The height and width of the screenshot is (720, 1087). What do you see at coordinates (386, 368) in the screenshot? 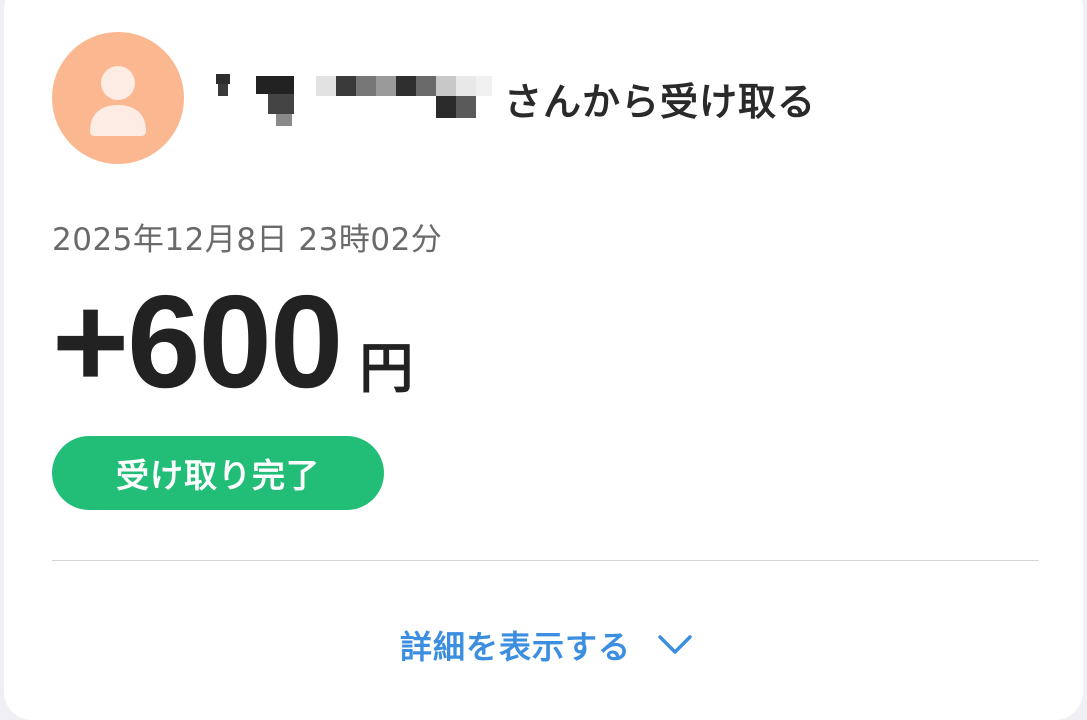
I see `currency-unit: 円` at bounding box center [386, 368].